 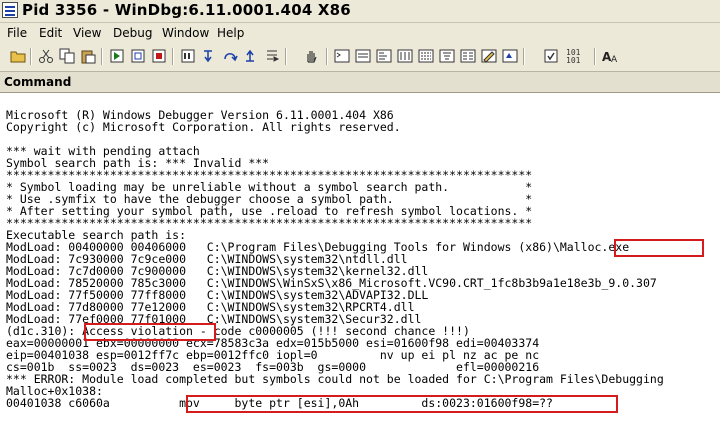 What do you see at coordinates (138, 56) in the screenshot?
I see `restart-icon` at bounding box center [138, 56].